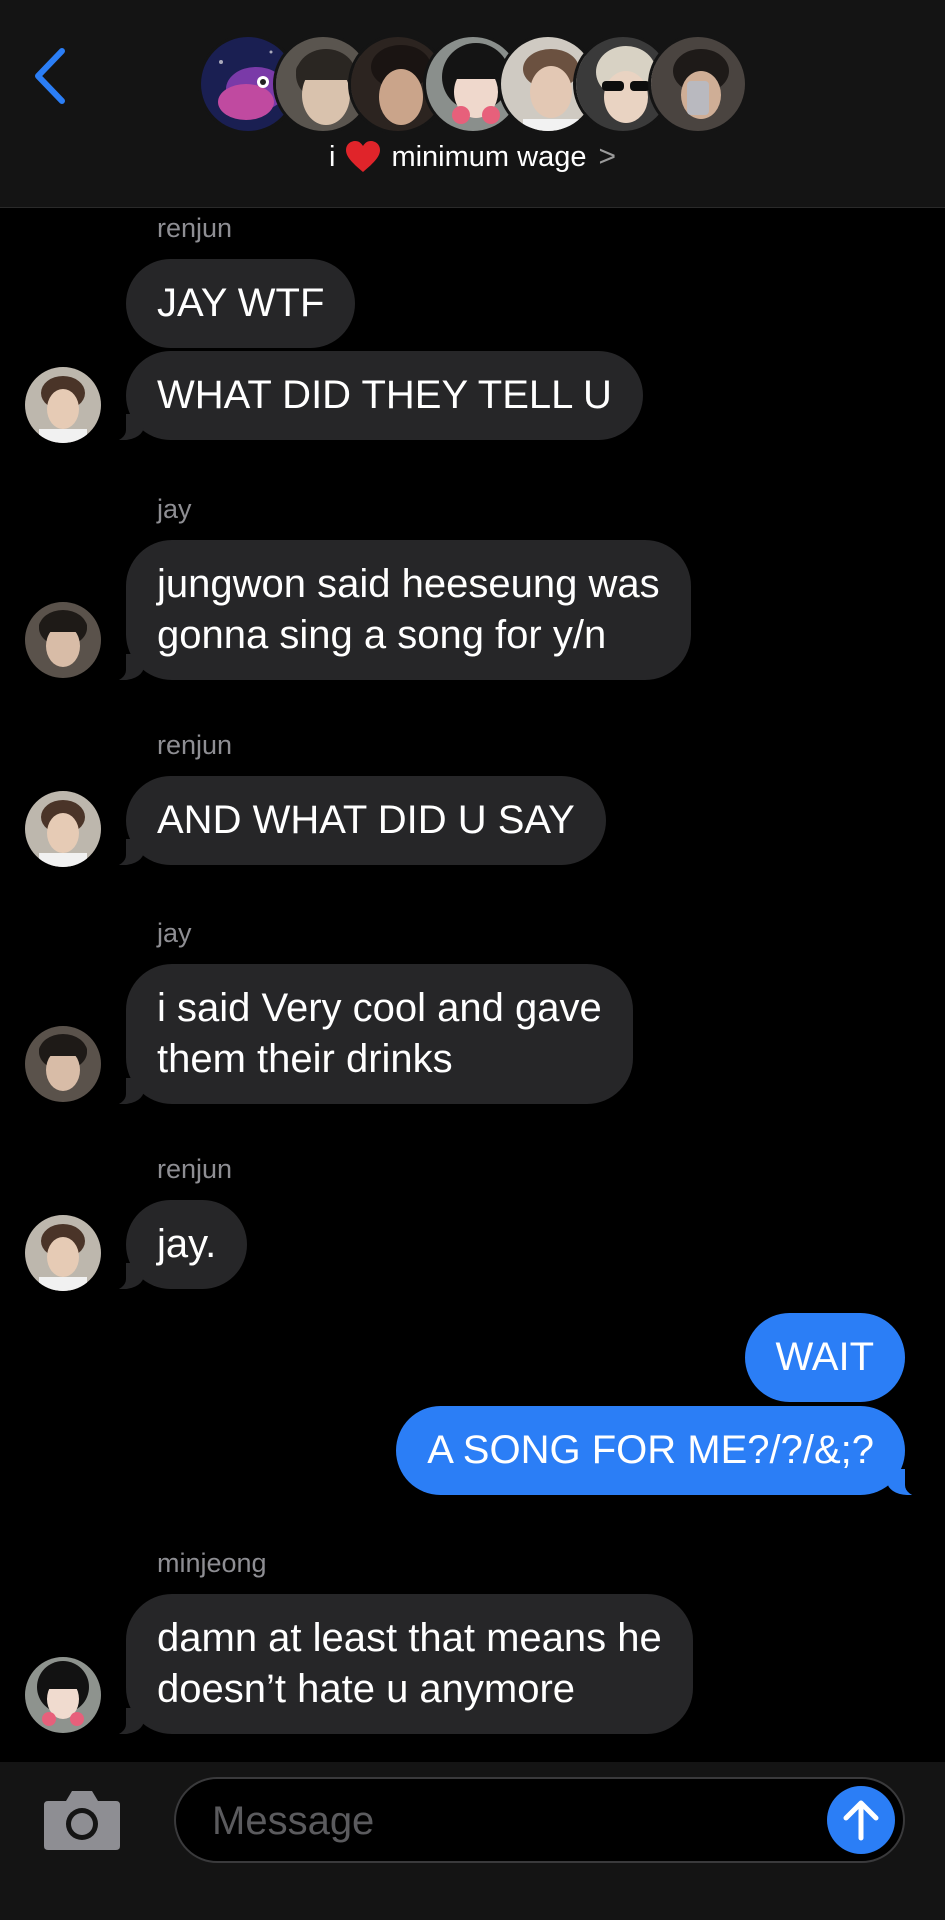 This screenshot has height=1920, width=945. Describe the element at coordinates (63, 1695) in the screenshot. I see `avatar-minjeong` at that location.